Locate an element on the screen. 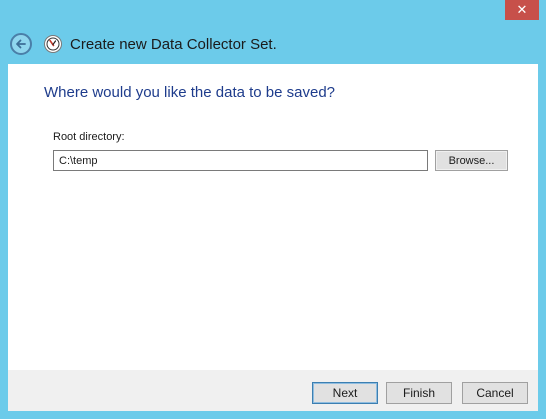 The height and width of the screenshot is (419, 546). cancel-button: Cancel is located at coordinates (495, 393).